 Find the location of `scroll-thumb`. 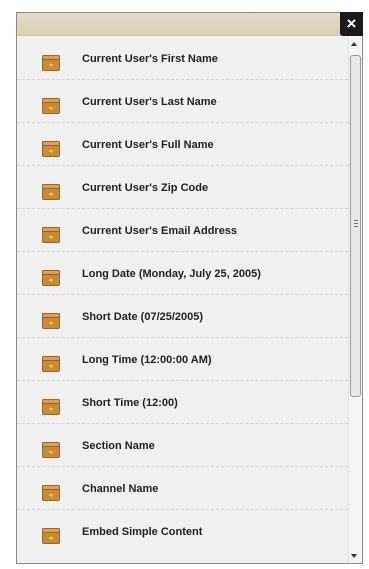

scroll-thumb is located at coordinates (355, 226).